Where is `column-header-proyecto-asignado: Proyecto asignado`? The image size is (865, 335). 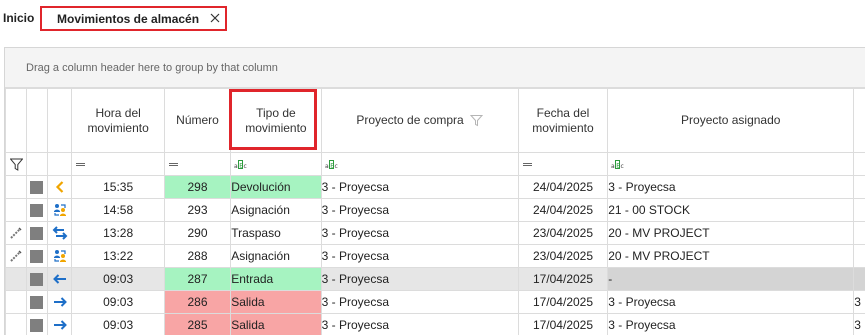
column-header-proyecto-asignado: Proyecto asignado is located at coordinates (731, 120).